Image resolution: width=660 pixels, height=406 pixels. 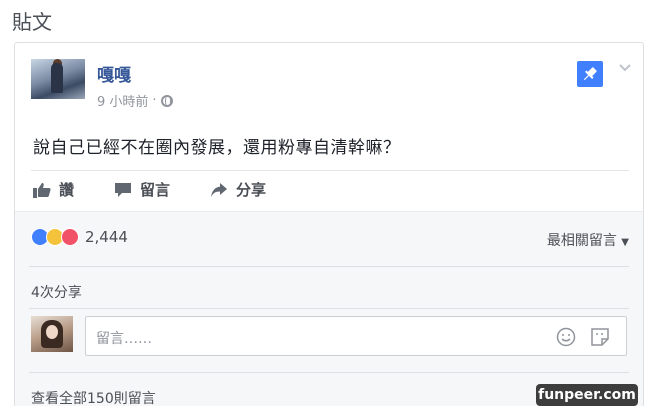 I want to click on emoji-icon, so click(x=566, y=337).